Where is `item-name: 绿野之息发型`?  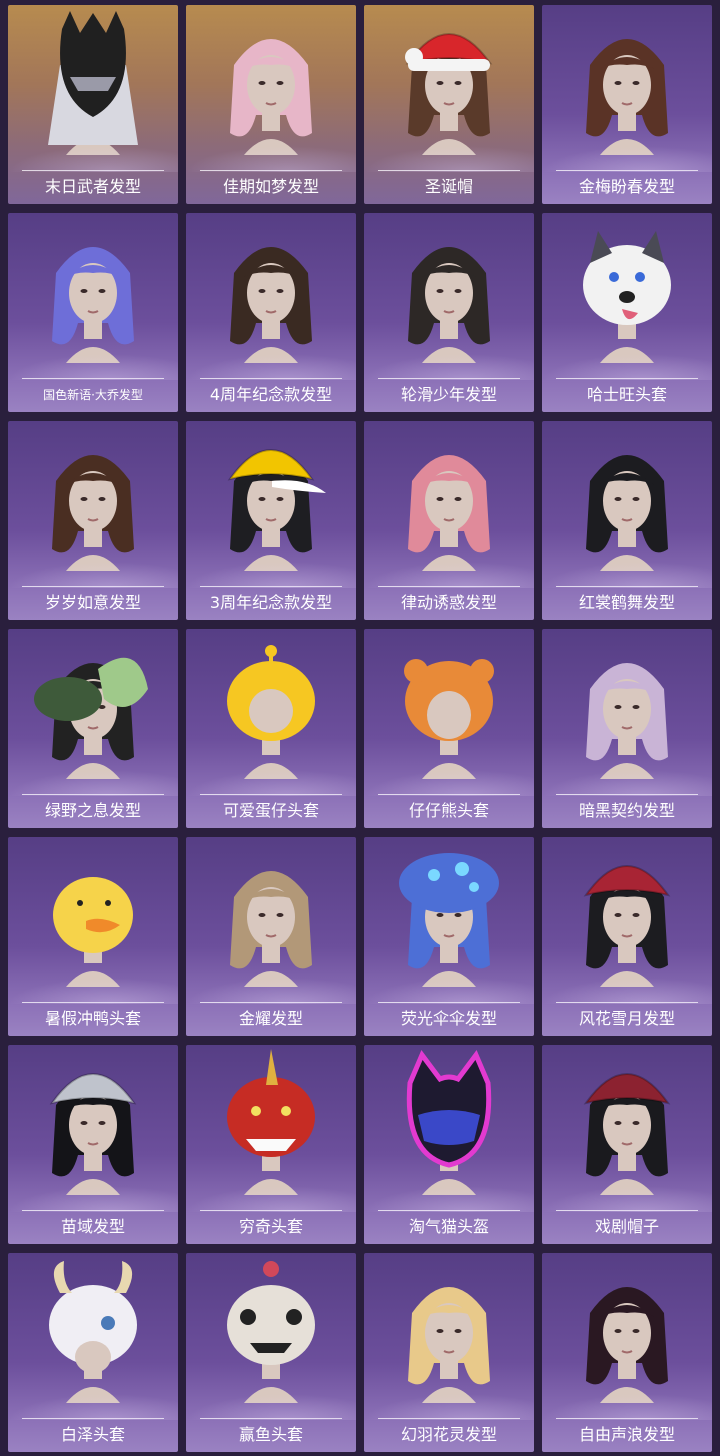 item-name: 绿野之息发型 is located at coordinates (92, 810).